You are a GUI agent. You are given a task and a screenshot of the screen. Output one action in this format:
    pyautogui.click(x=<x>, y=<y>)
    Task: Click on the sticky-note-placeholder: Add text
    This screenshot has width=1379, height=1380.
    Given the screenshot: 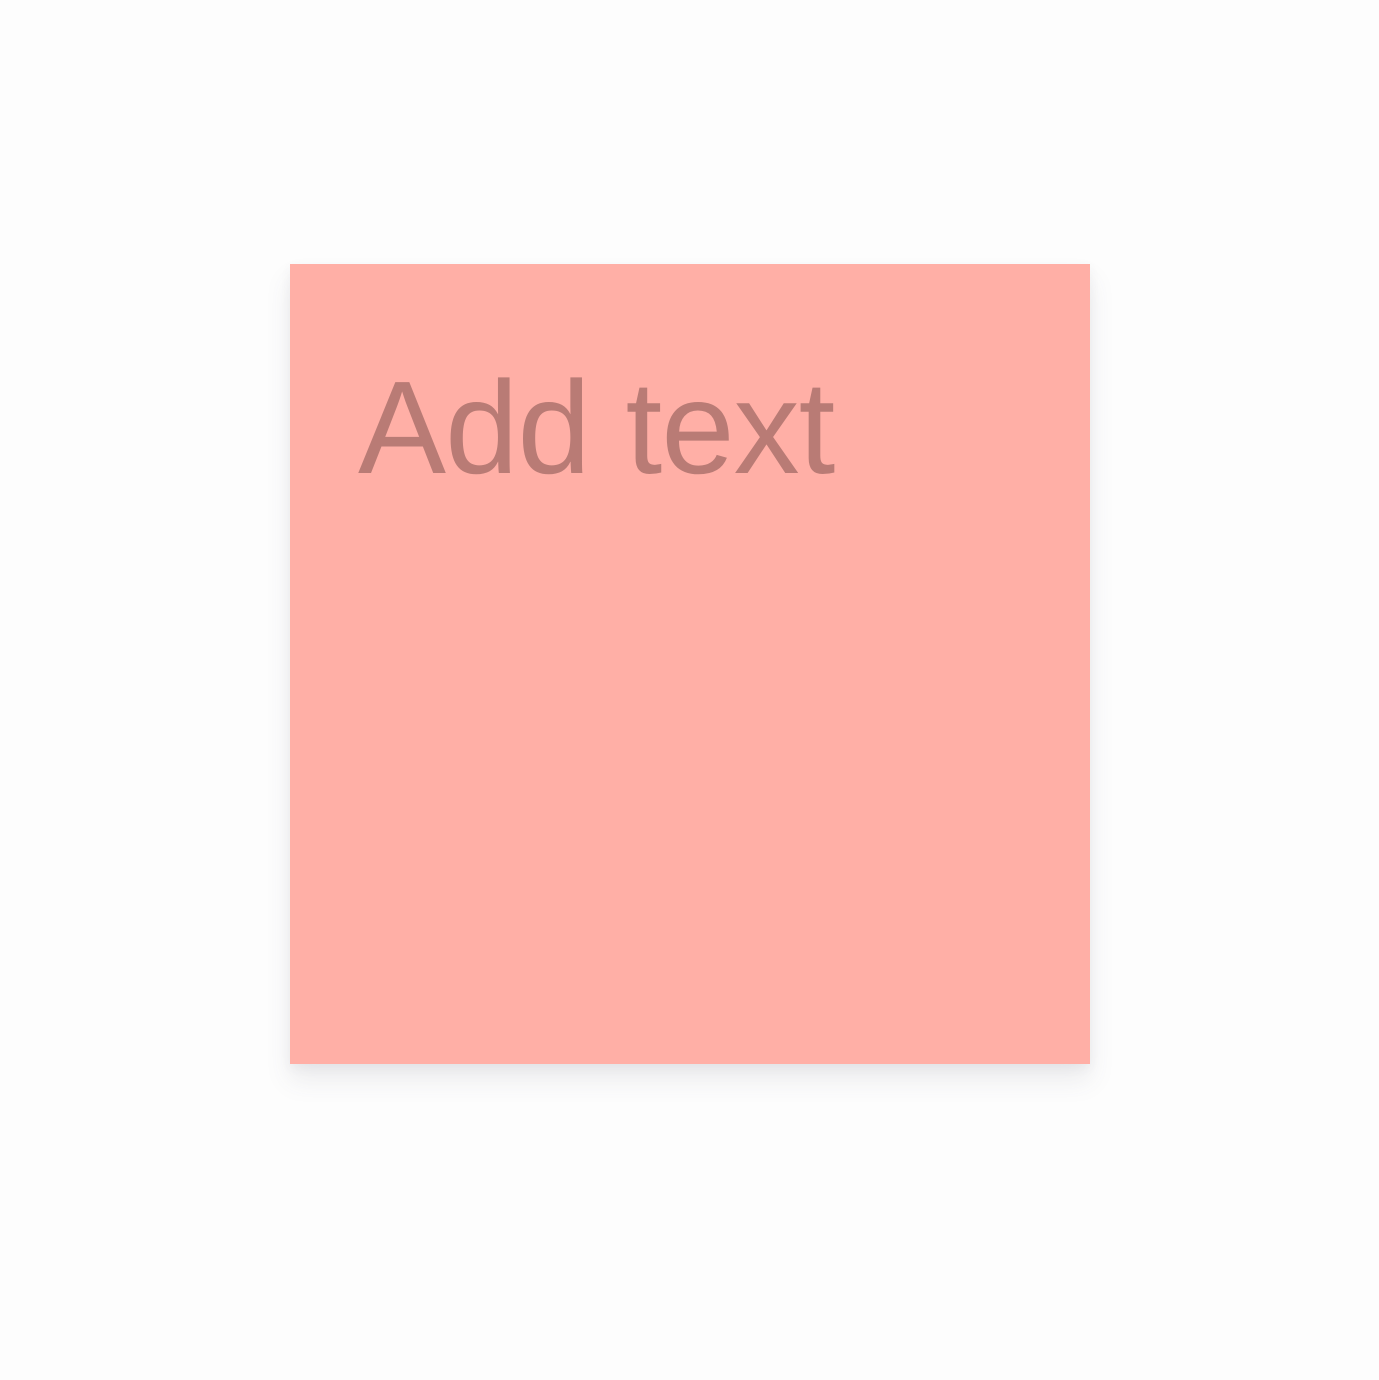 What is the action you would take?
    pyautogui.click(x=596, y=428)
    